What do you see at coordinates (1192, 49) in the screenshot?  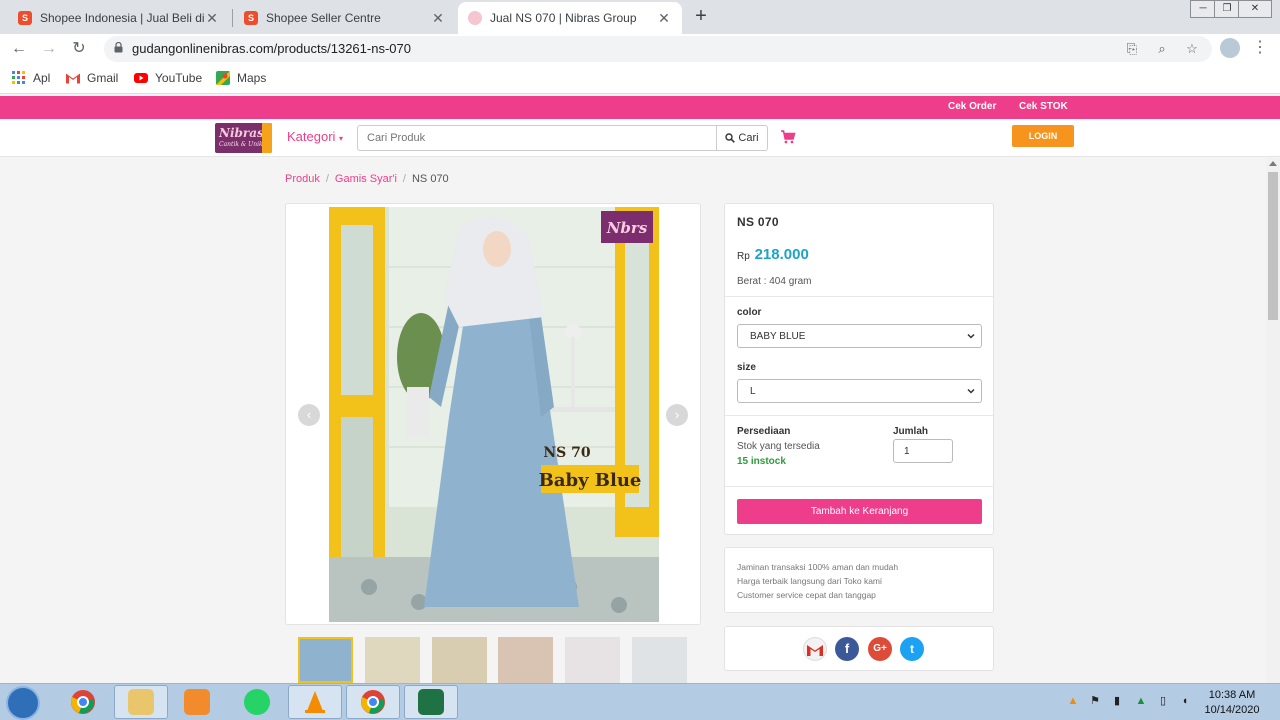 I see `bookmark-star-icon: ☆` at bounding box center [1192, 49].